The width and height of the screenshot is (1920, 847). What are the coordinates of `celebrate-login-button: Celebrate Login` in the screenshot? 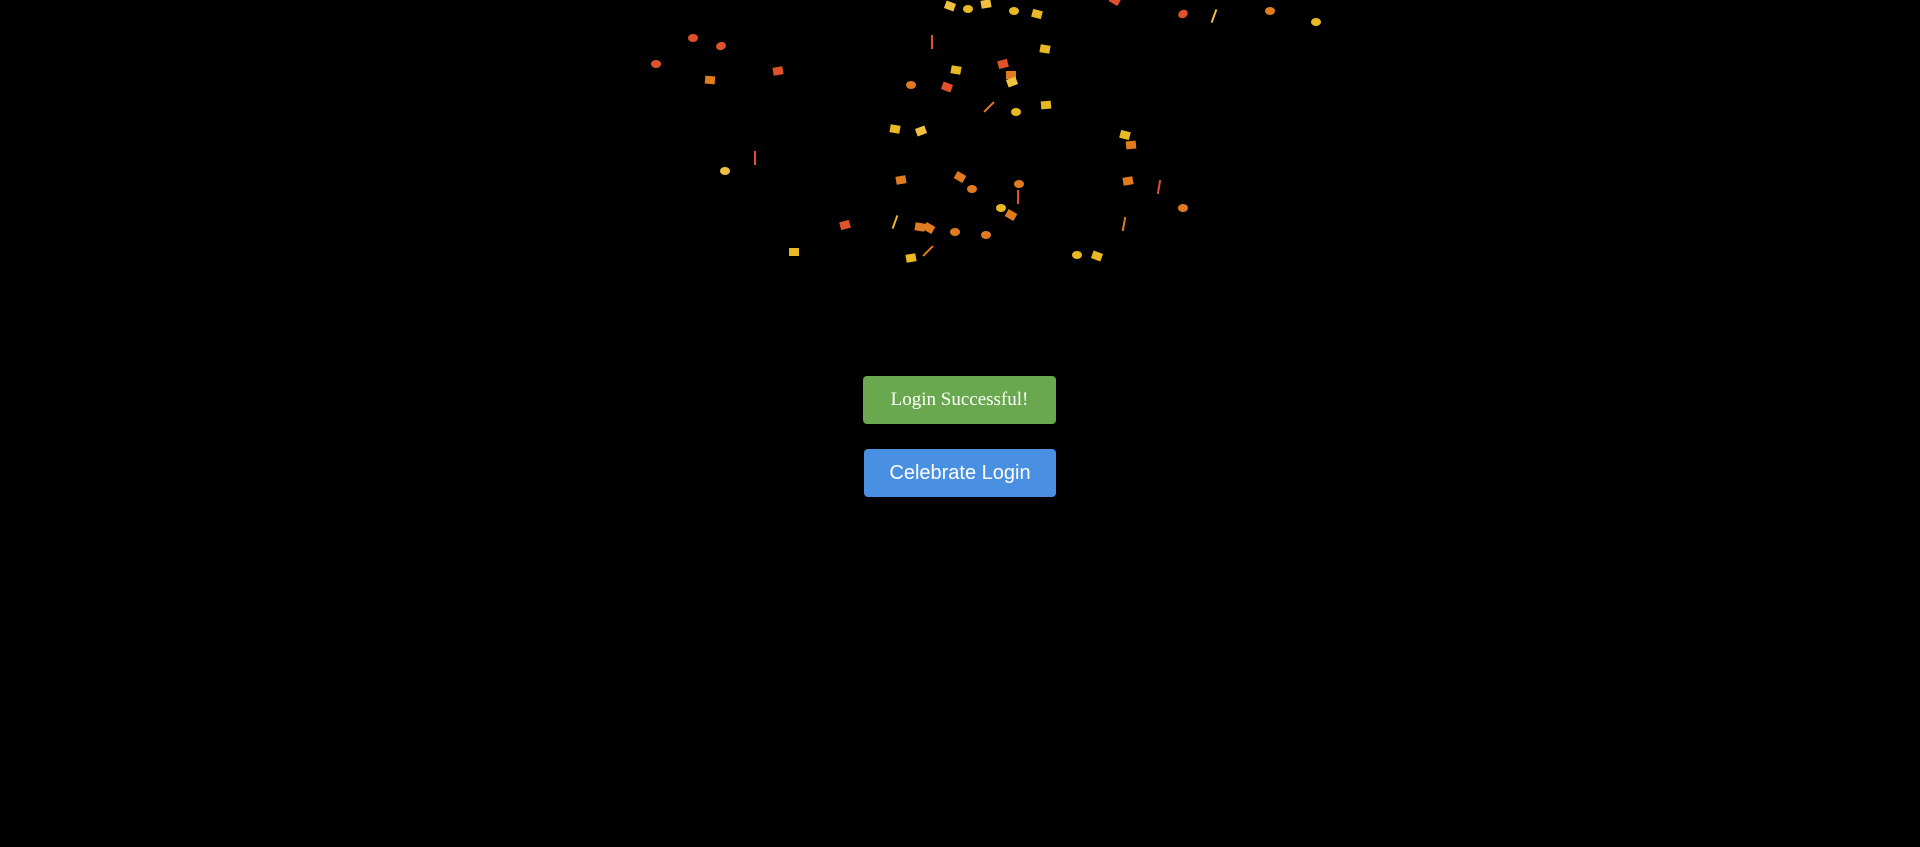 It's located at (960, 473).